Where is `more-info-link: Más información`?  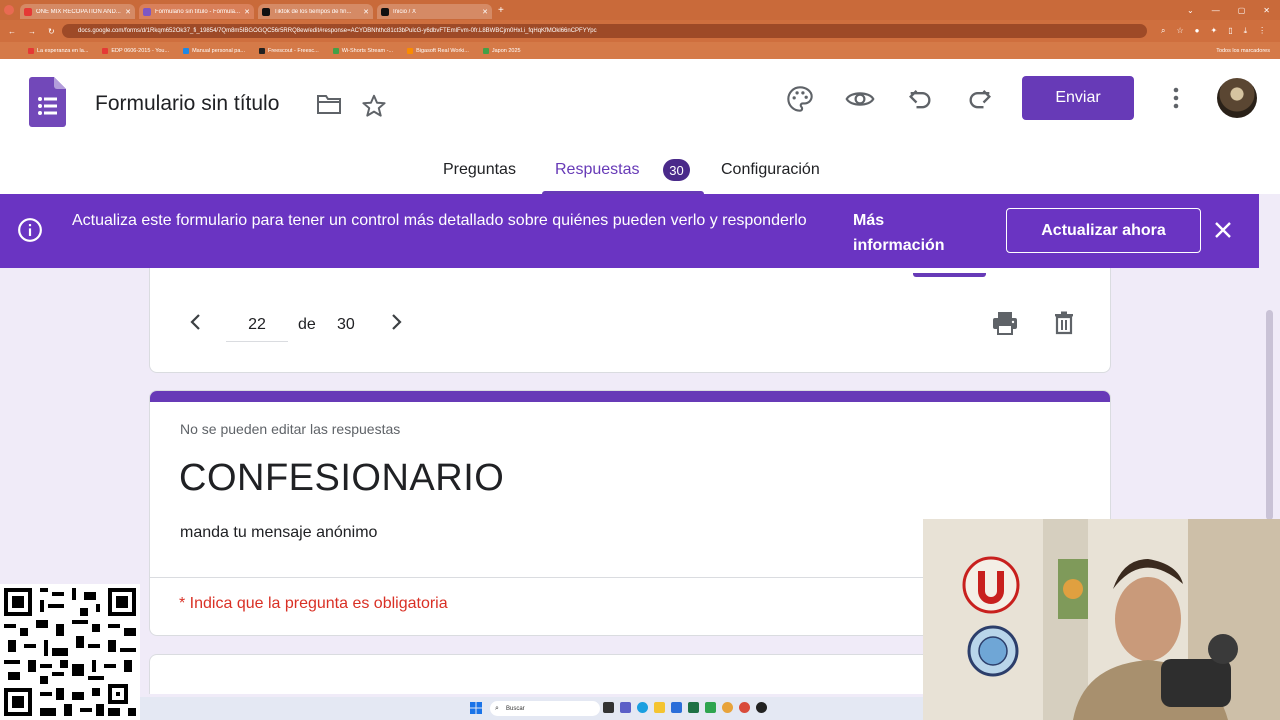 more-info-link: Más información is located at coordinates (908, 233).